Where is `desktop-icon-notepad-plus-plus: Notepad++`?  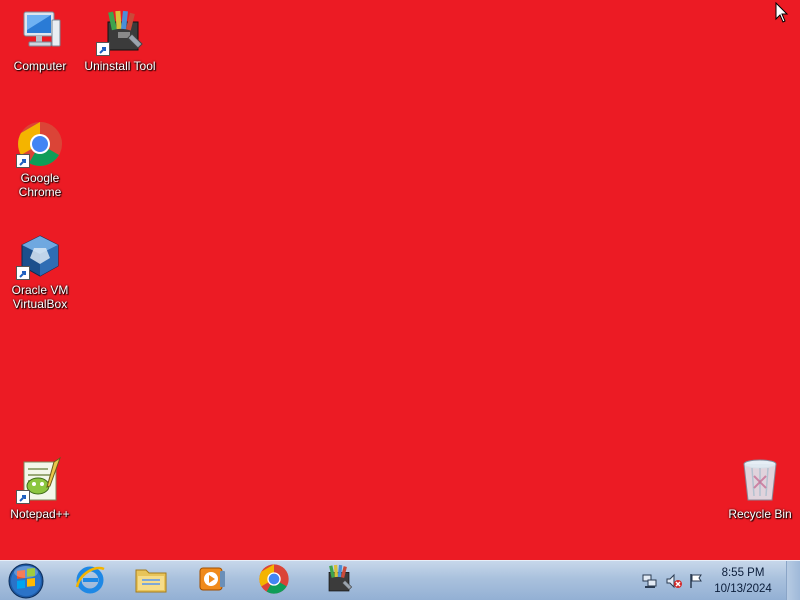
desktop-icon-notepad-plus-plus: Notepad++ is located at coordinates (40, 488).